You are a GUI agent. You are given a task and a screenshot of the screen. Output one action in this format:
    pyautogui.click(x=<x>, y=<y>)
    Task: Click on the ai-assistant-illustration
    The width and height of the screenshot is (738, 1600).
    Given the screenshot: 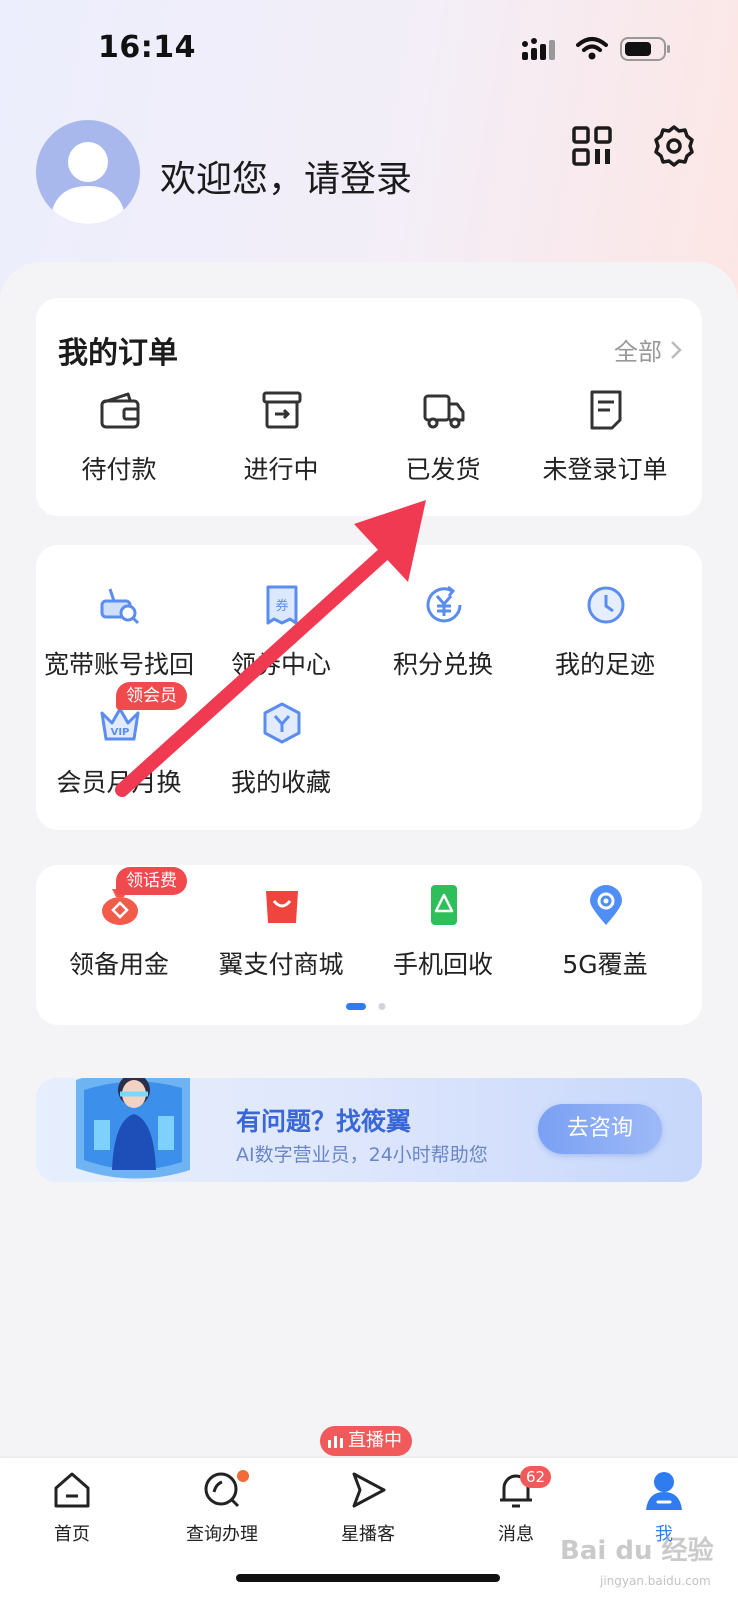 What is the action you would take?
    pyautogui.click(x=133, y=1128)
    